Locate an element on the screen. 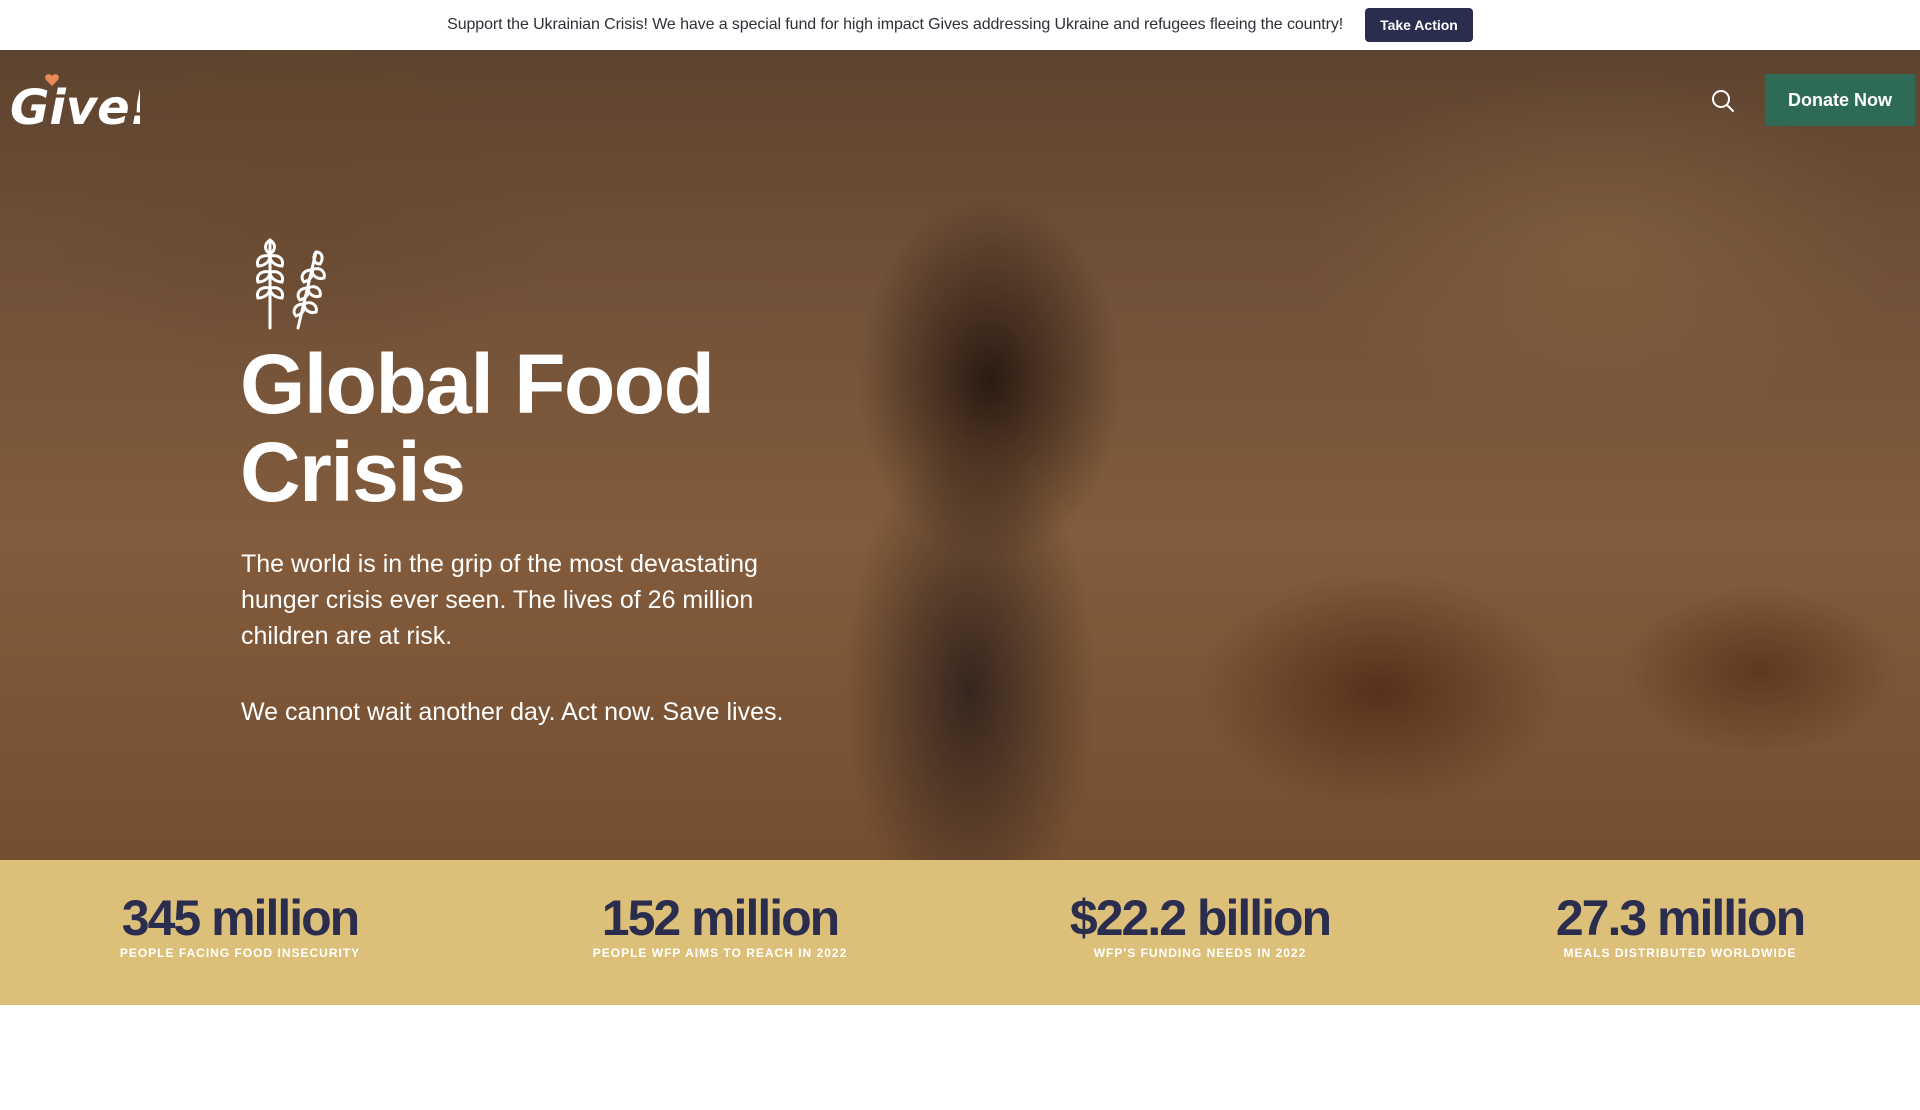  stat-label: PEOPLE WFP AIMS TO REACH IN 2022 is located at coordinates (720, 953).